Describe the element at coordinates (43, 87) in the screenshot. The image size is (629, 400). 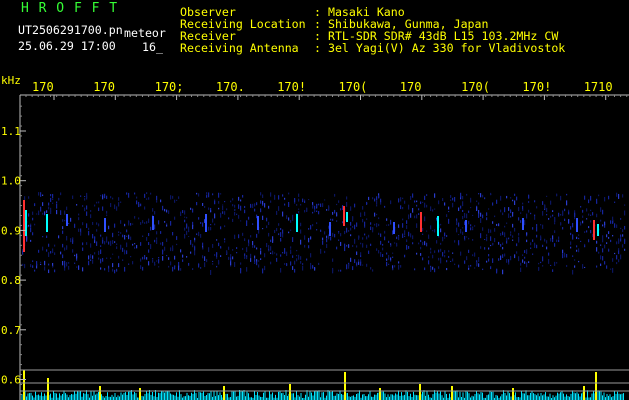
I see `x-tick-label: 170` at that location.